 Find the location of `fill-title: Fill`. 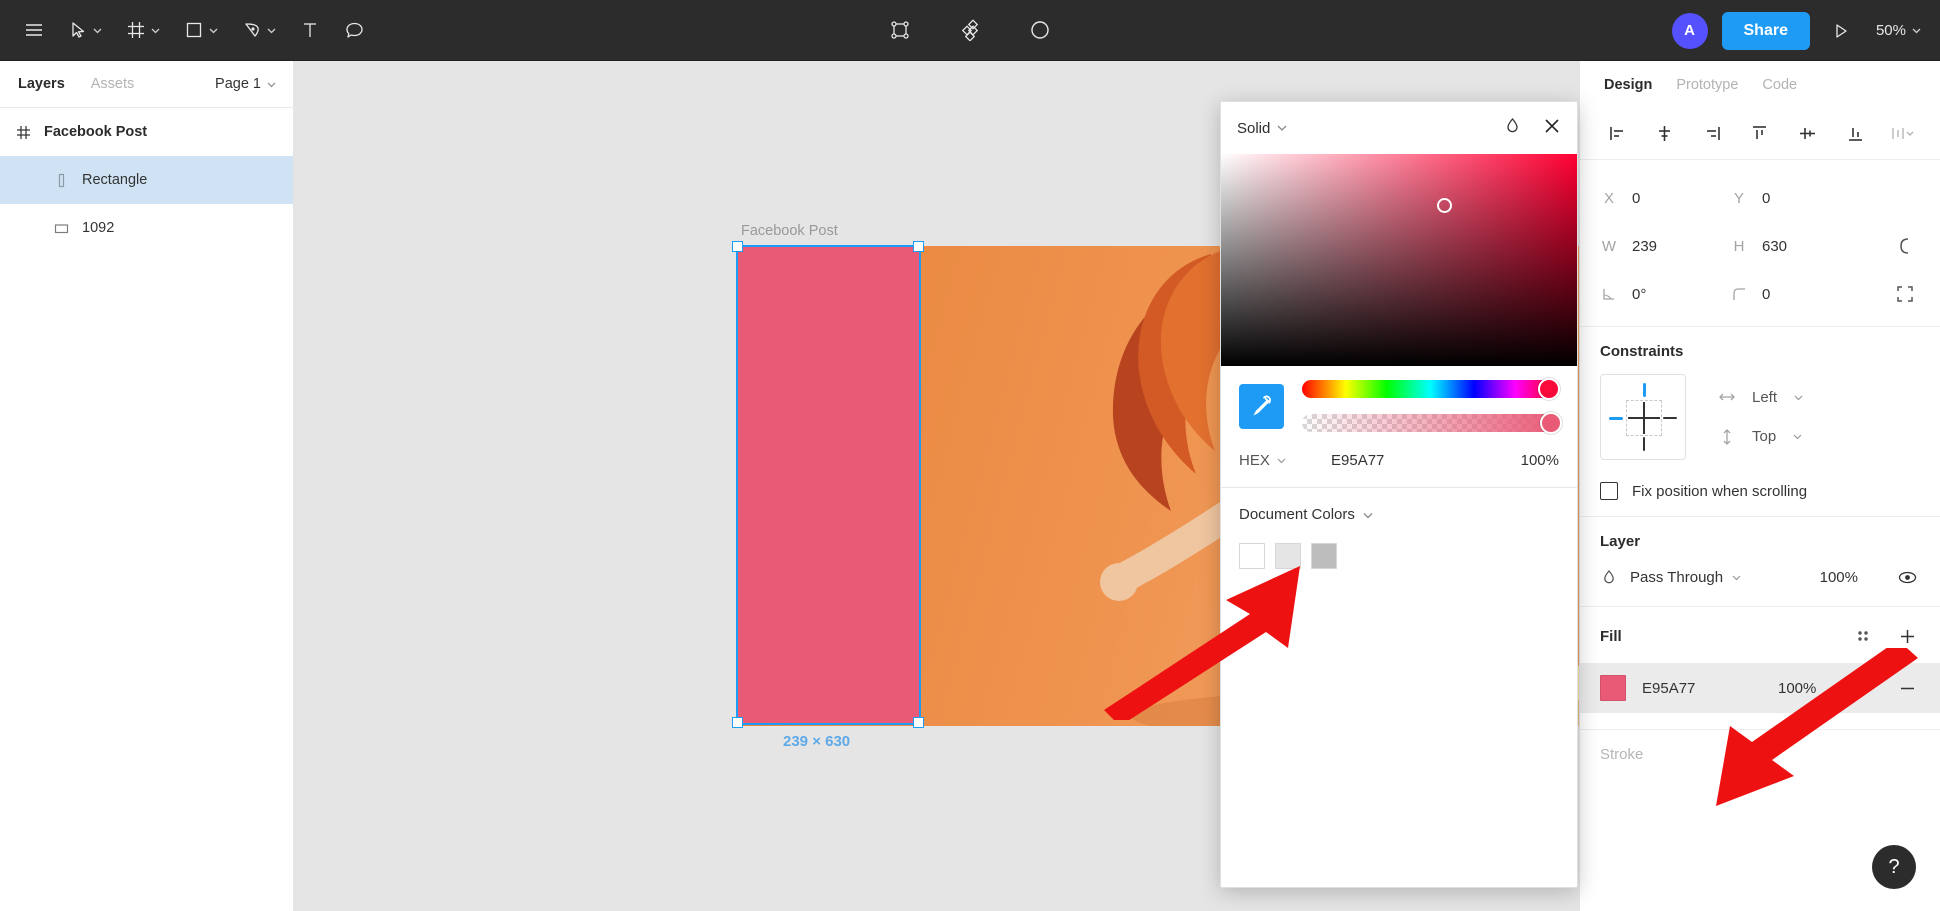

fill-title: Fill is located at coordinates (1611, 636).